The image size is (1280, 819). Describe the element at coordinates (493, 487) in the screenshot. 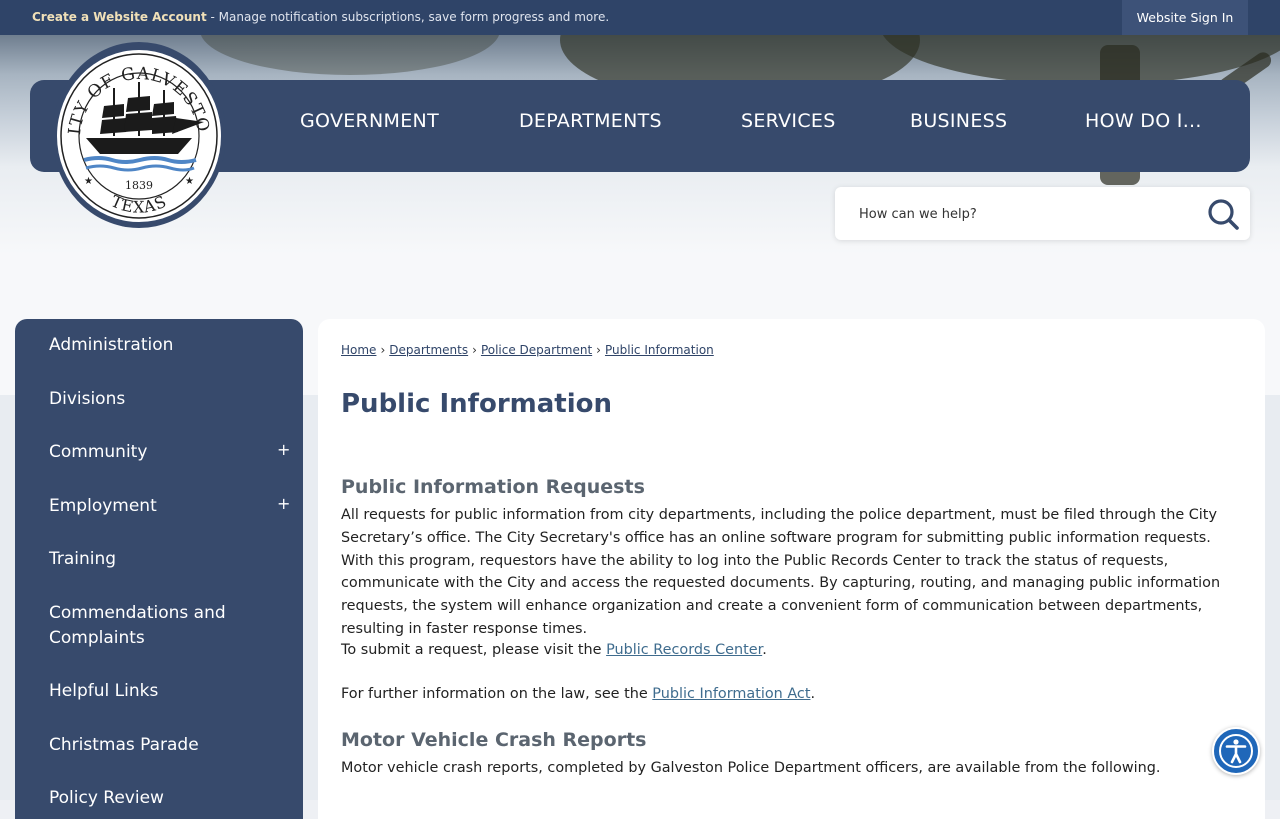

I see `section-heading-public-information-requests: Public Information Requests` at that location.